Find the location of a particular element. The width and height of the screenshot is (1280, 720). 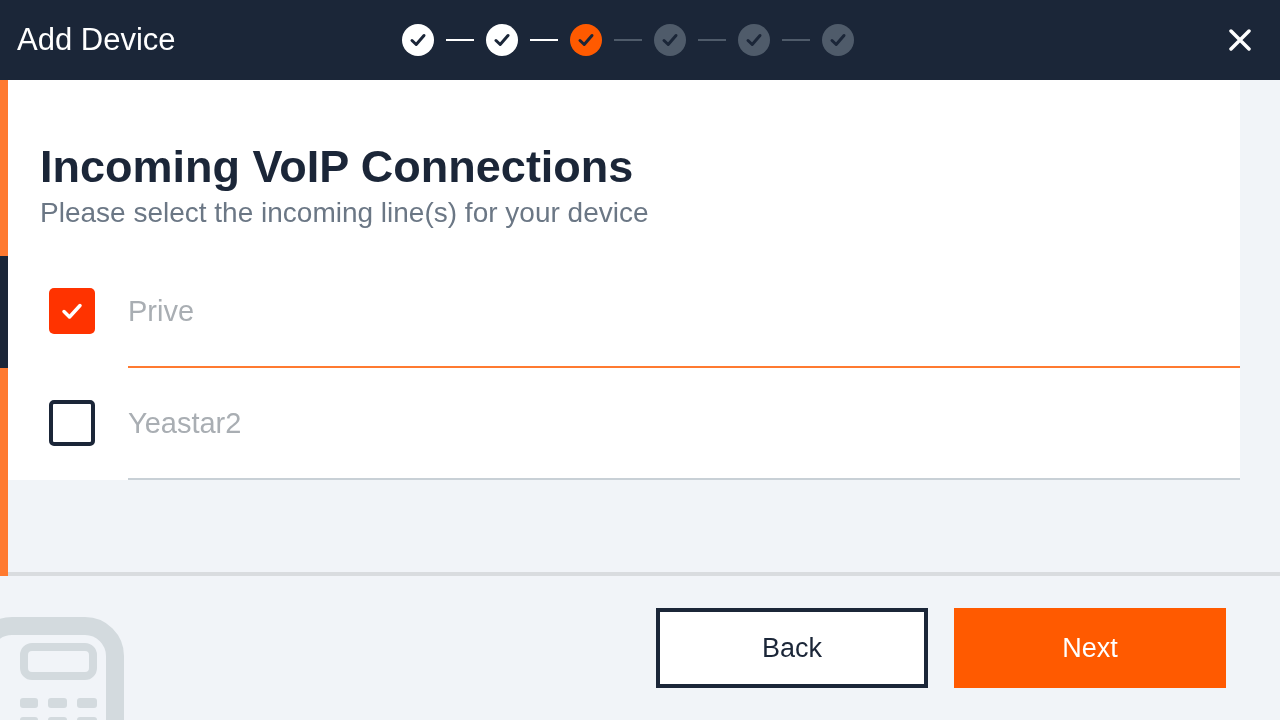

back-button: Back is located at coordinates (792, 648).